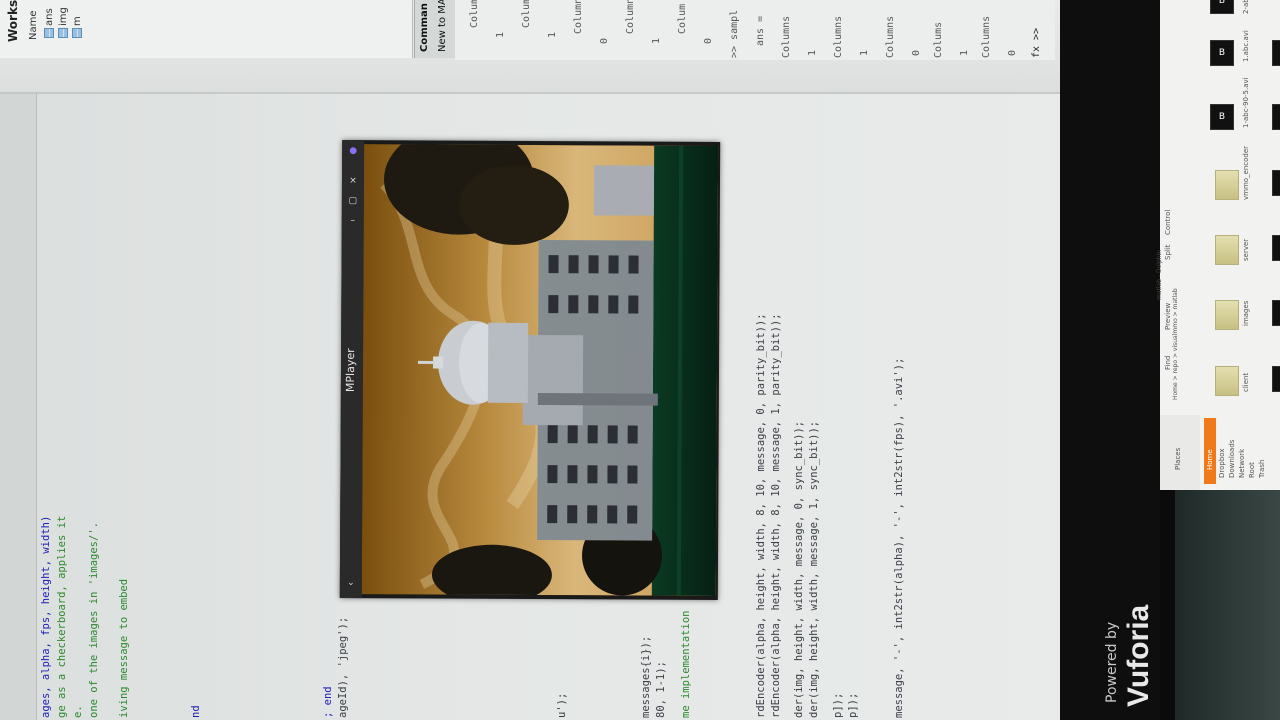 The image size is (1280, 720). What do you see at coordinates (1210, 459) in the screenshot?
I see `sidebar-item-label: Home` at bounding box center [1210, 459].